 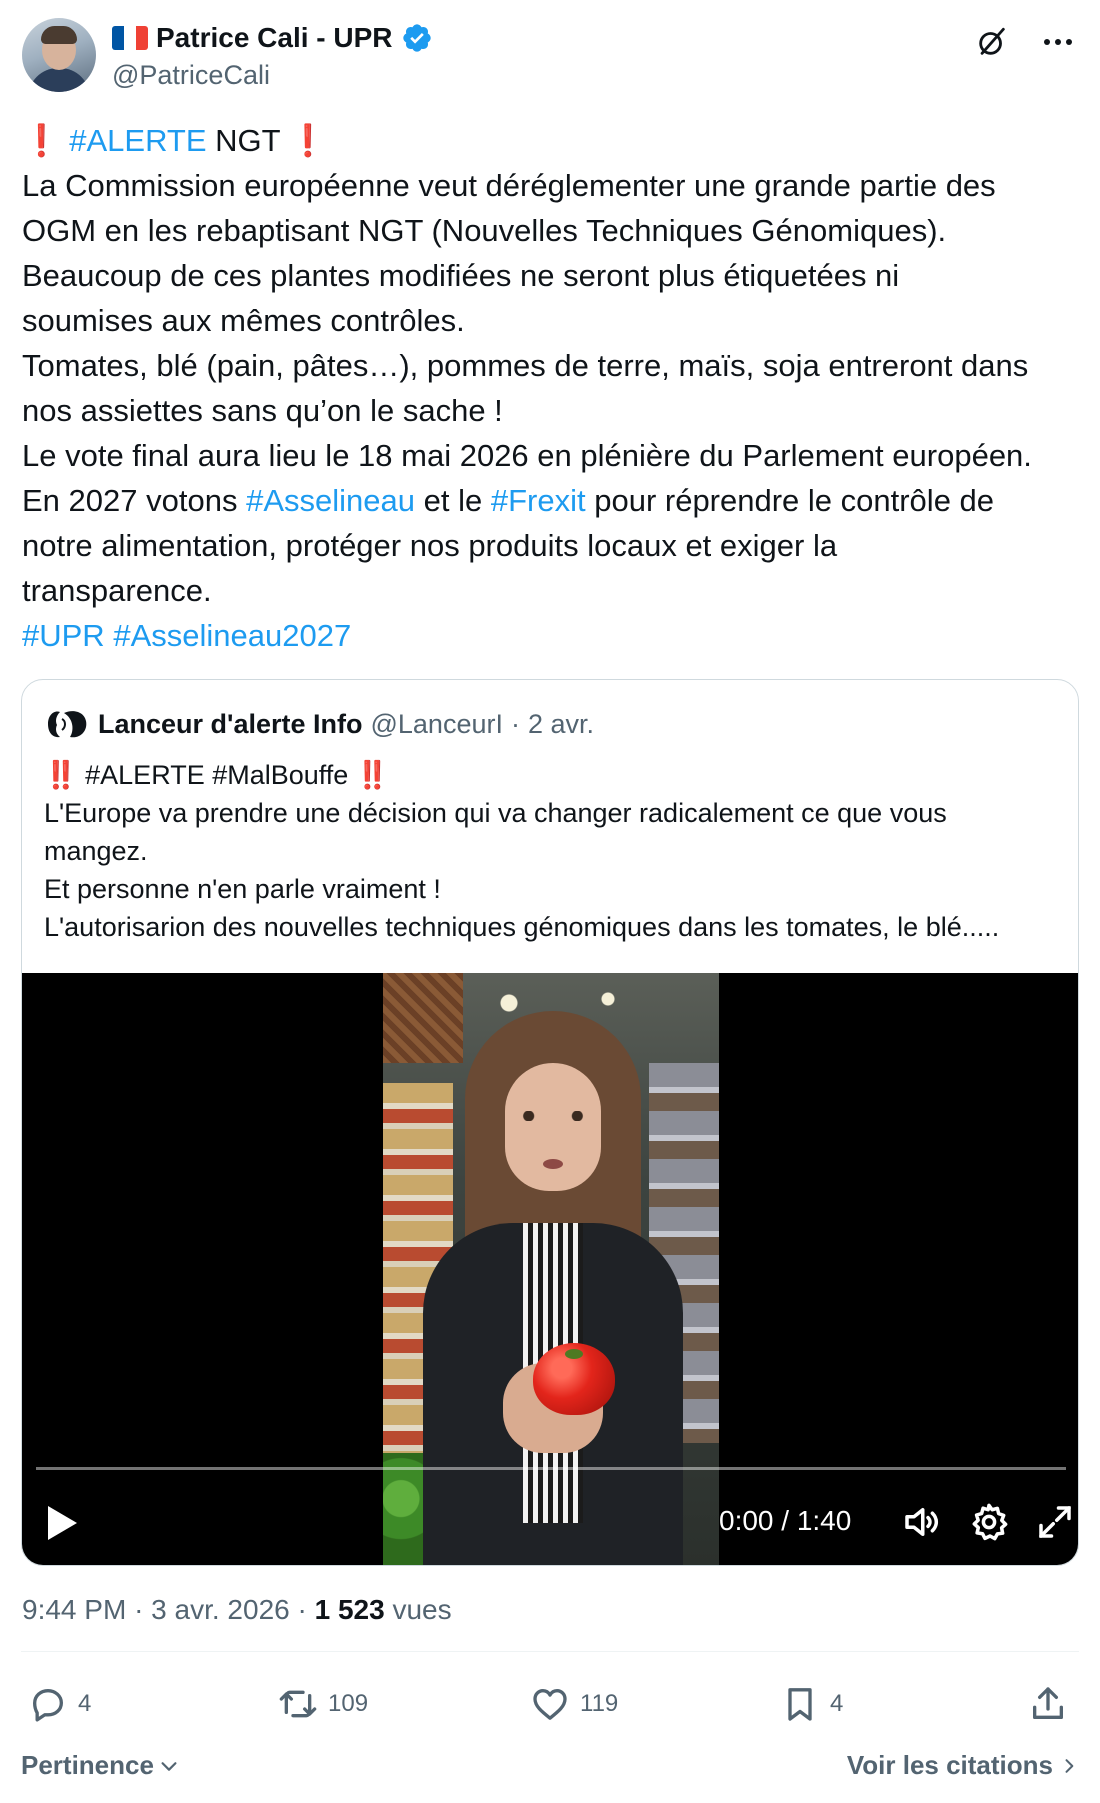 What do you see at coordinates (453, 500) in the screenshot?
I see `vote-text-mid: et le` at bounding box center [453, 500].